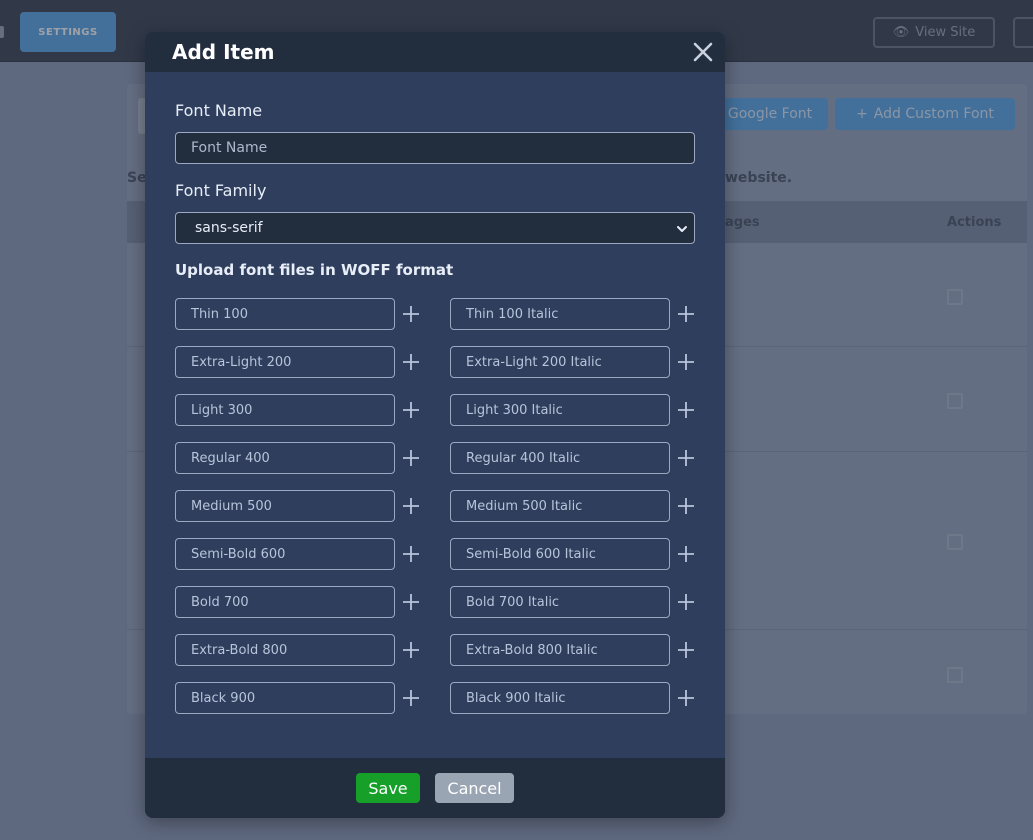  I want to click on close-icon, so click(703, 52).